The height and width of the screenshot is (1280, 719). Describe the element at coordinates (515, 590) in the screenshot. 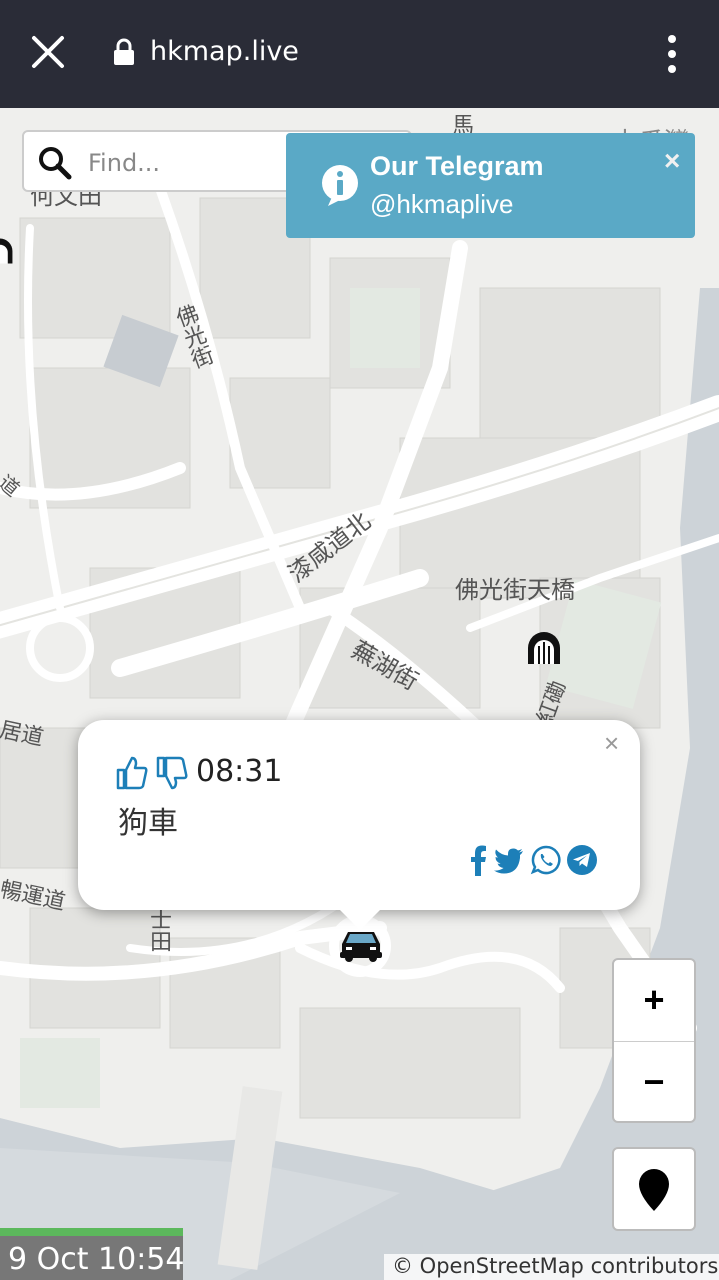

I see `map-label-fat-kwong-bridge: 佛光街天橋` at that location.